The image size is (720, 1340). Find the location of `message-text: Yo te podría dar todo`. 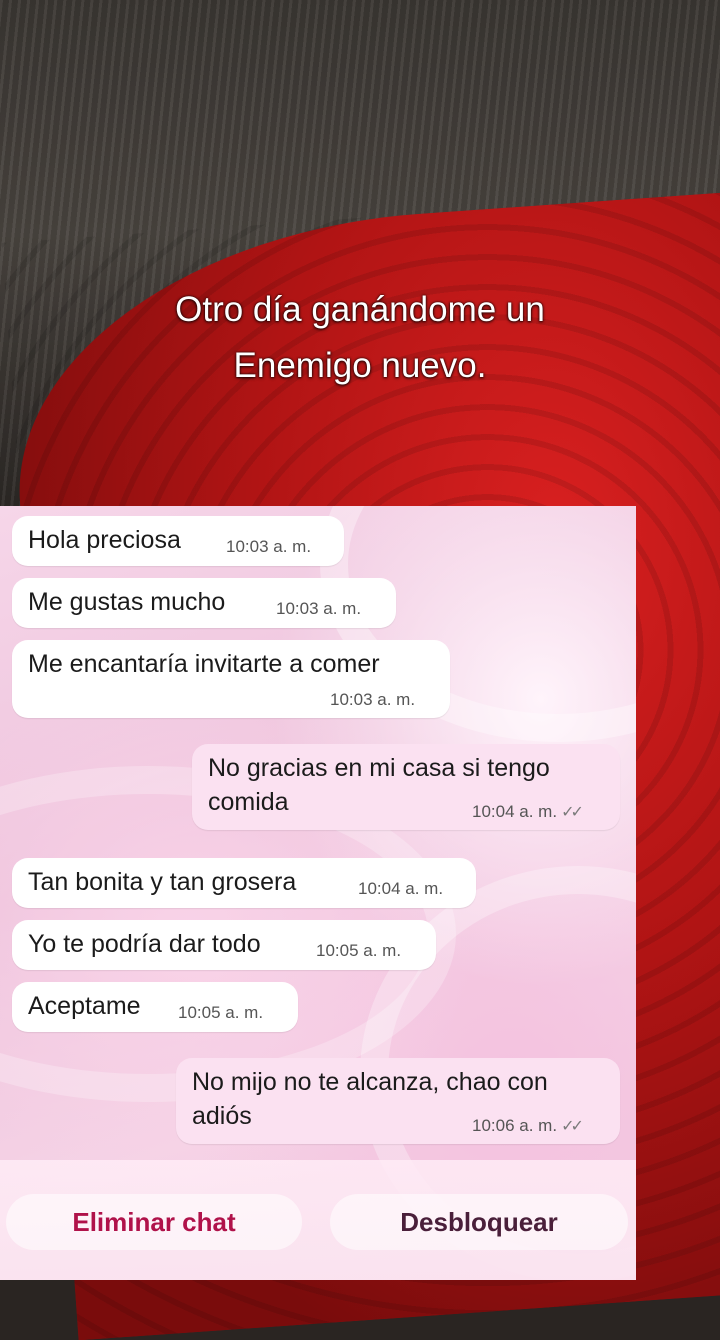

message-text: Yo te podría dar todo is located at coordinates (144, 944).